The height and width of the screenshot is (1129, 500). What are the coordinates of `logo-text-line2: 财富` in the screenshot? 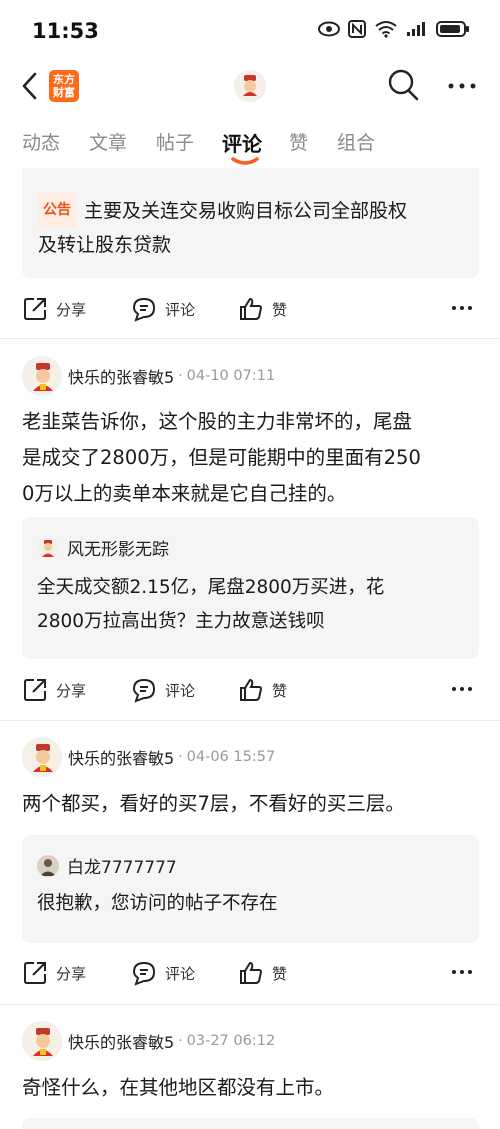 It's located at (64, 92).